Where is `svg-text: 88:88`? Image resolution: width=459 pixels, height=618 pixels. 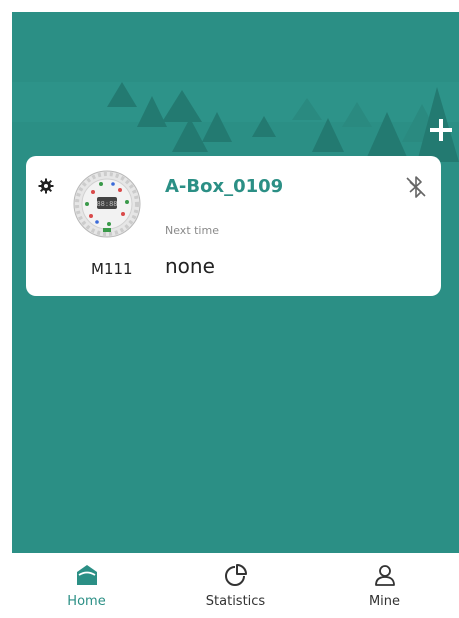
svg-text: 88:88 is located at coordinates (106, 204).